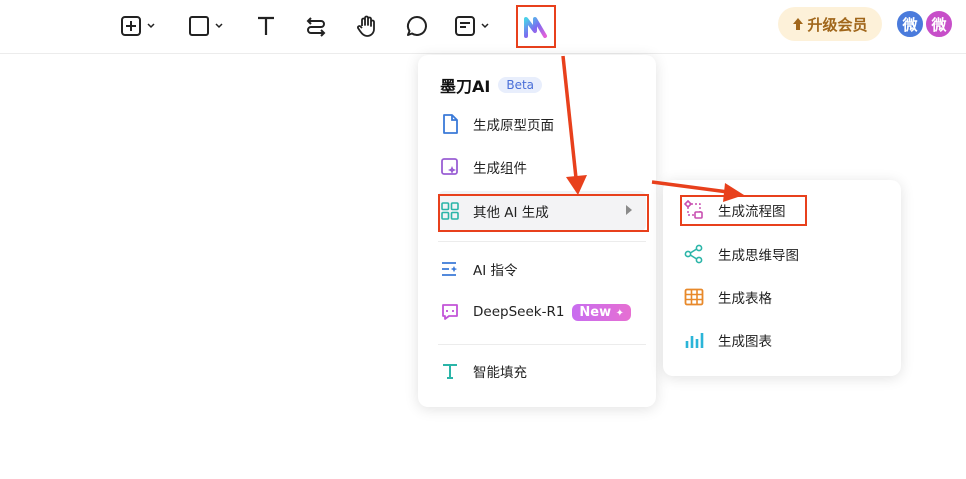 The height and width of the screenshot is (479, 966). What do you see at coordinates (450, 312) in the screenshot?
I see `deepseek-icon` at bounding box center [450, 312].